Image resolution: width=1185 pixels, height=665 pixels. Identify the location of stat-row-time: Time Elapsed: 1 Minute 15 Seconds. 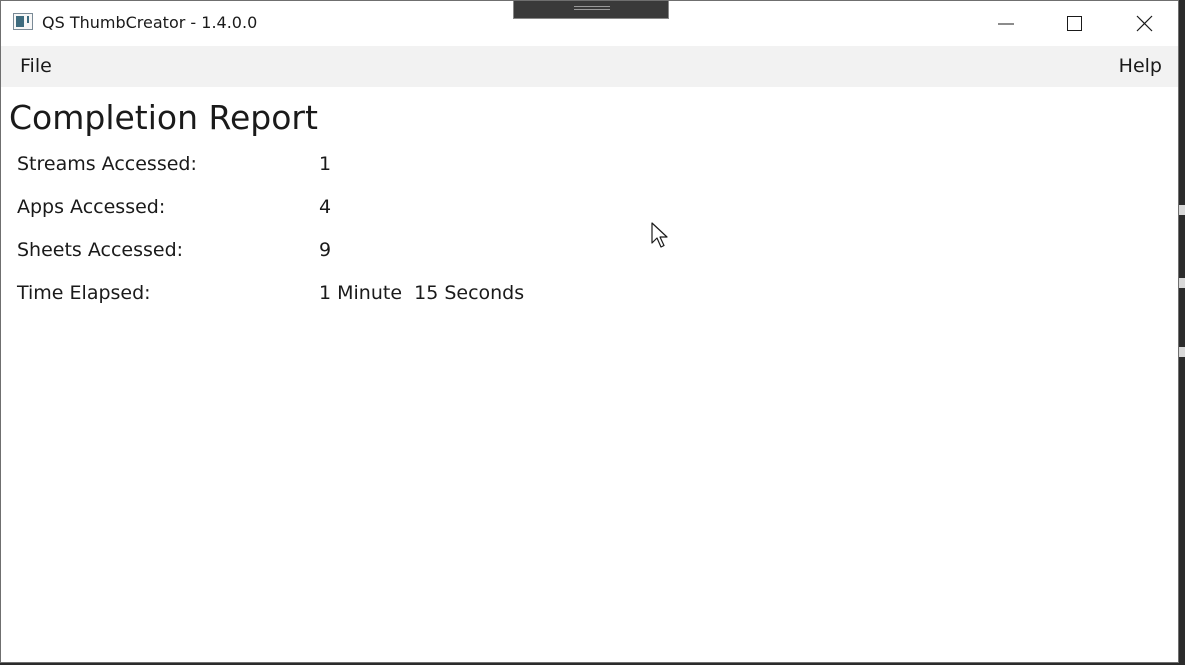
(367, 296).